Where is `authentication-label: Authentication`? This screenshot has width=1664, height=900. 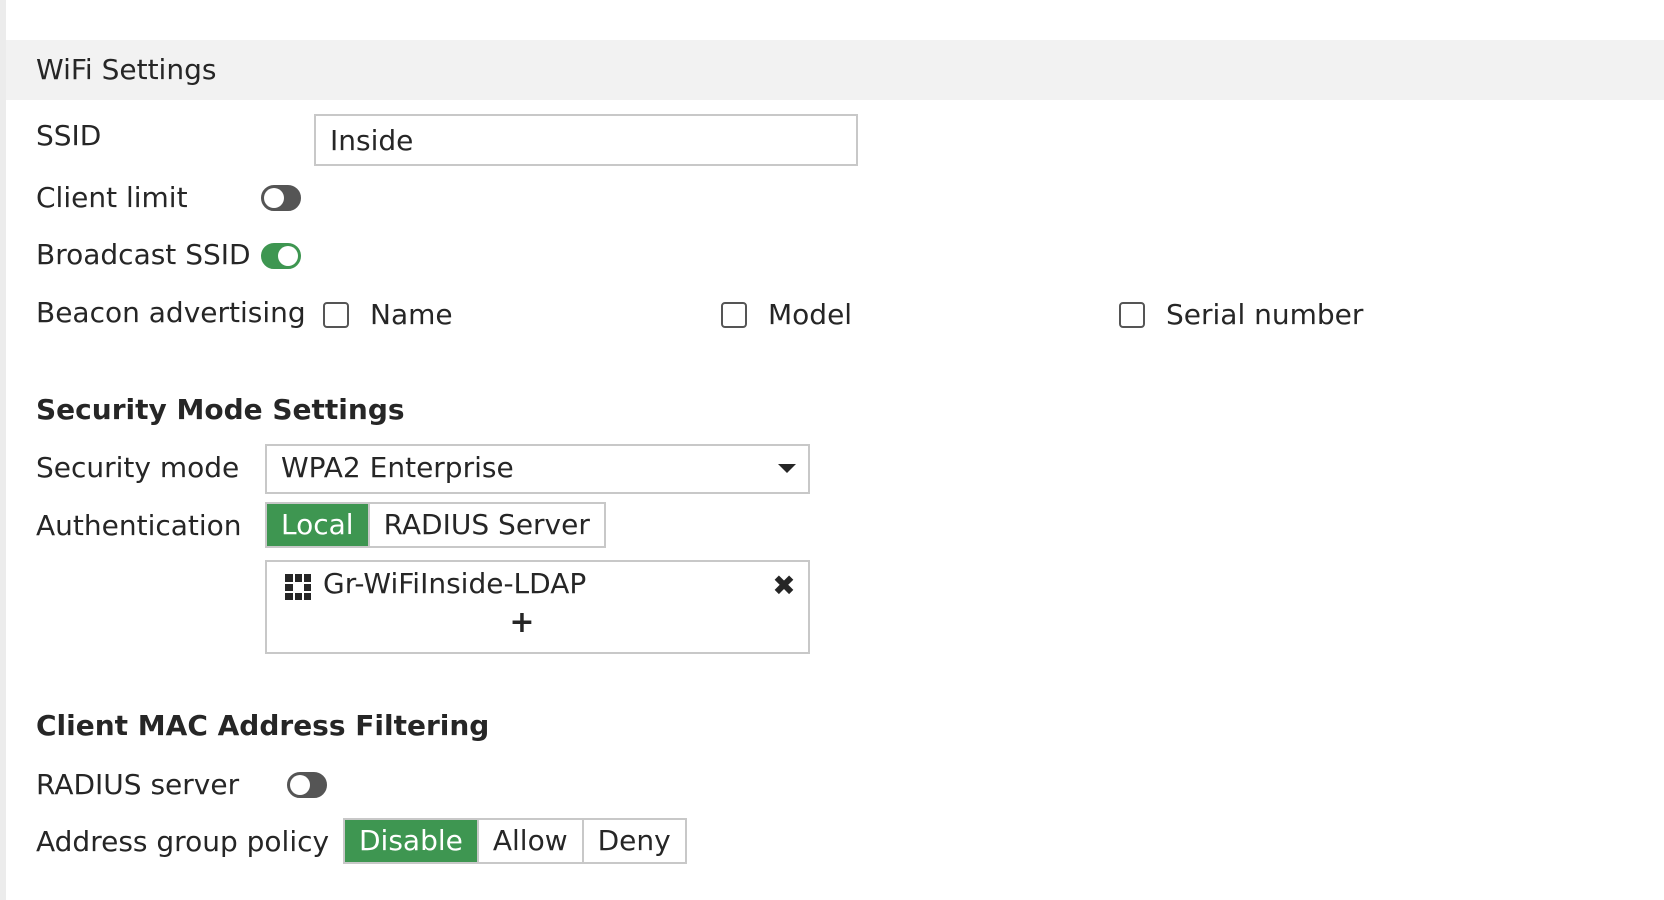
authentication-label: Authentication is located at coordinates (139, 525).